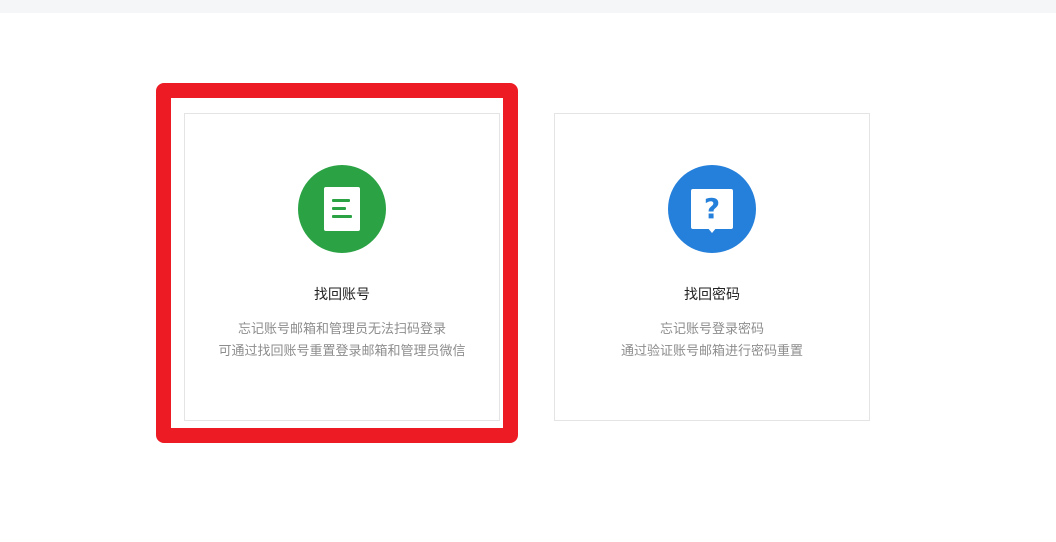  What do you see at coordinates (528, 6) in the screenshot?
I see `top-bar` at bounding box center [528, 6].